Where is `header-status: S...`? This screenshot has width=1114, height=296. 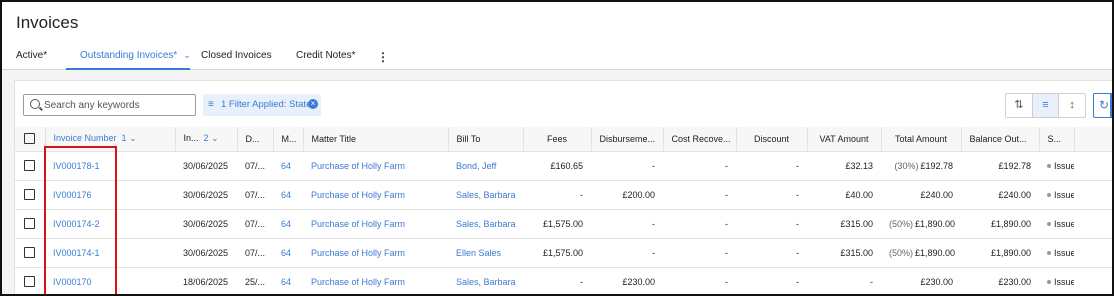 header-status: S... is located at coordinates (1057, 139).